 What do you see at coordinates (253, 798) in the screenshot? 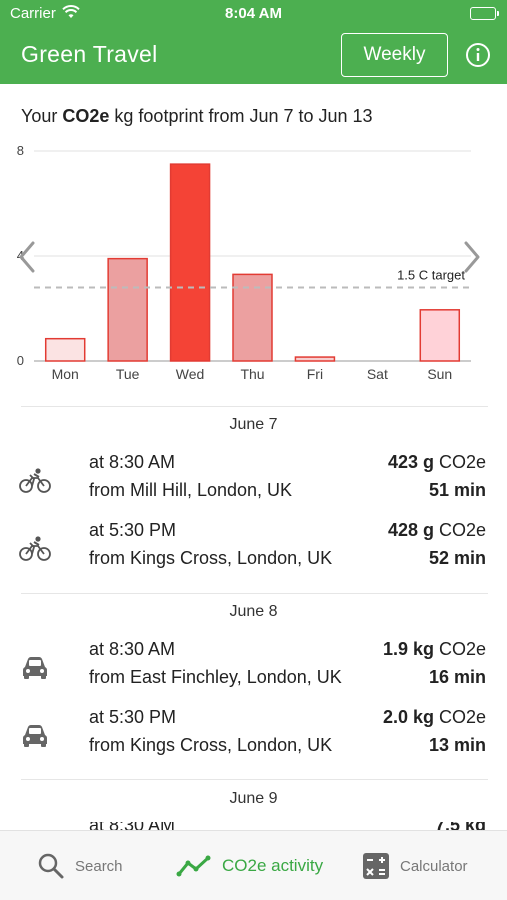
I see `date-header: June 9` at bounding box center [253, 798].